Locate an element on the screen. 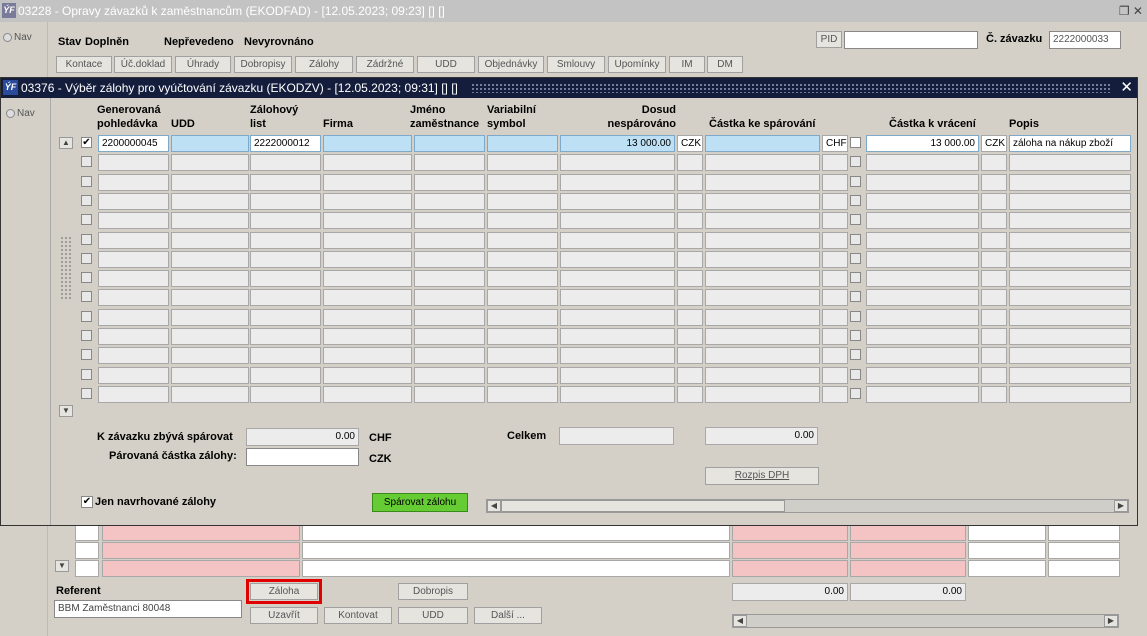  grid-cell-cur1: CZK is located at coordinates (690, 143).